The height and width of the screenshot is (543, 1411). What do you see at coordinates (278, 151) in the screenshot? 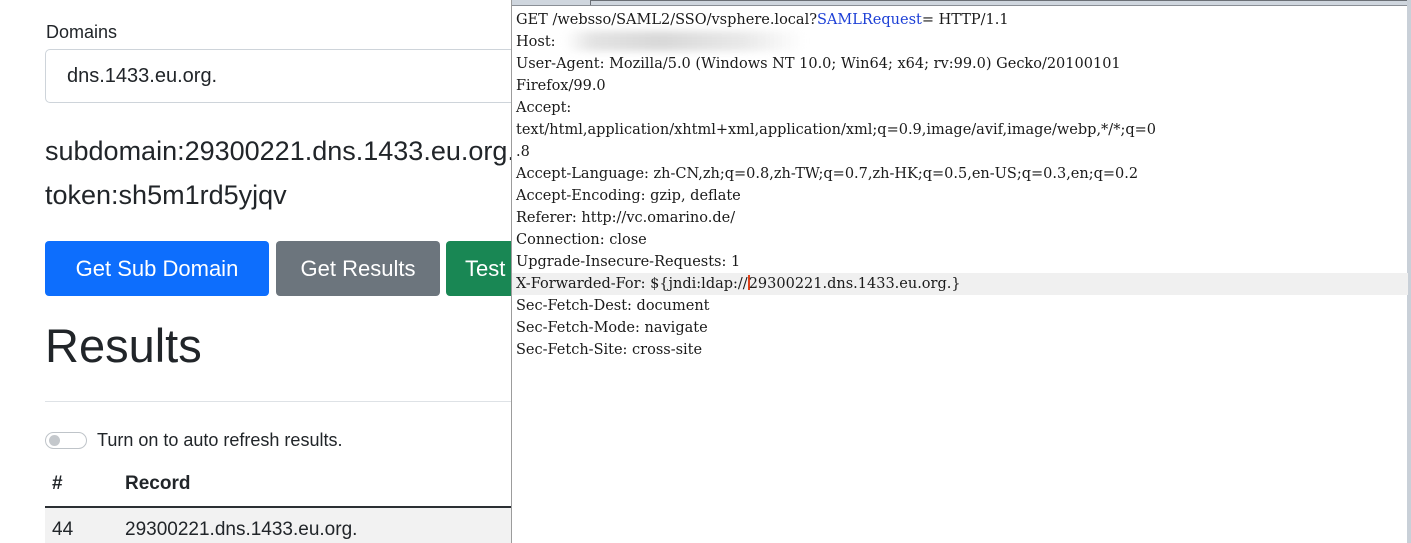
I see `subdomain-text: subdomain:29300221.dns.1433.eu.org.` at bounding box center [278, 151].